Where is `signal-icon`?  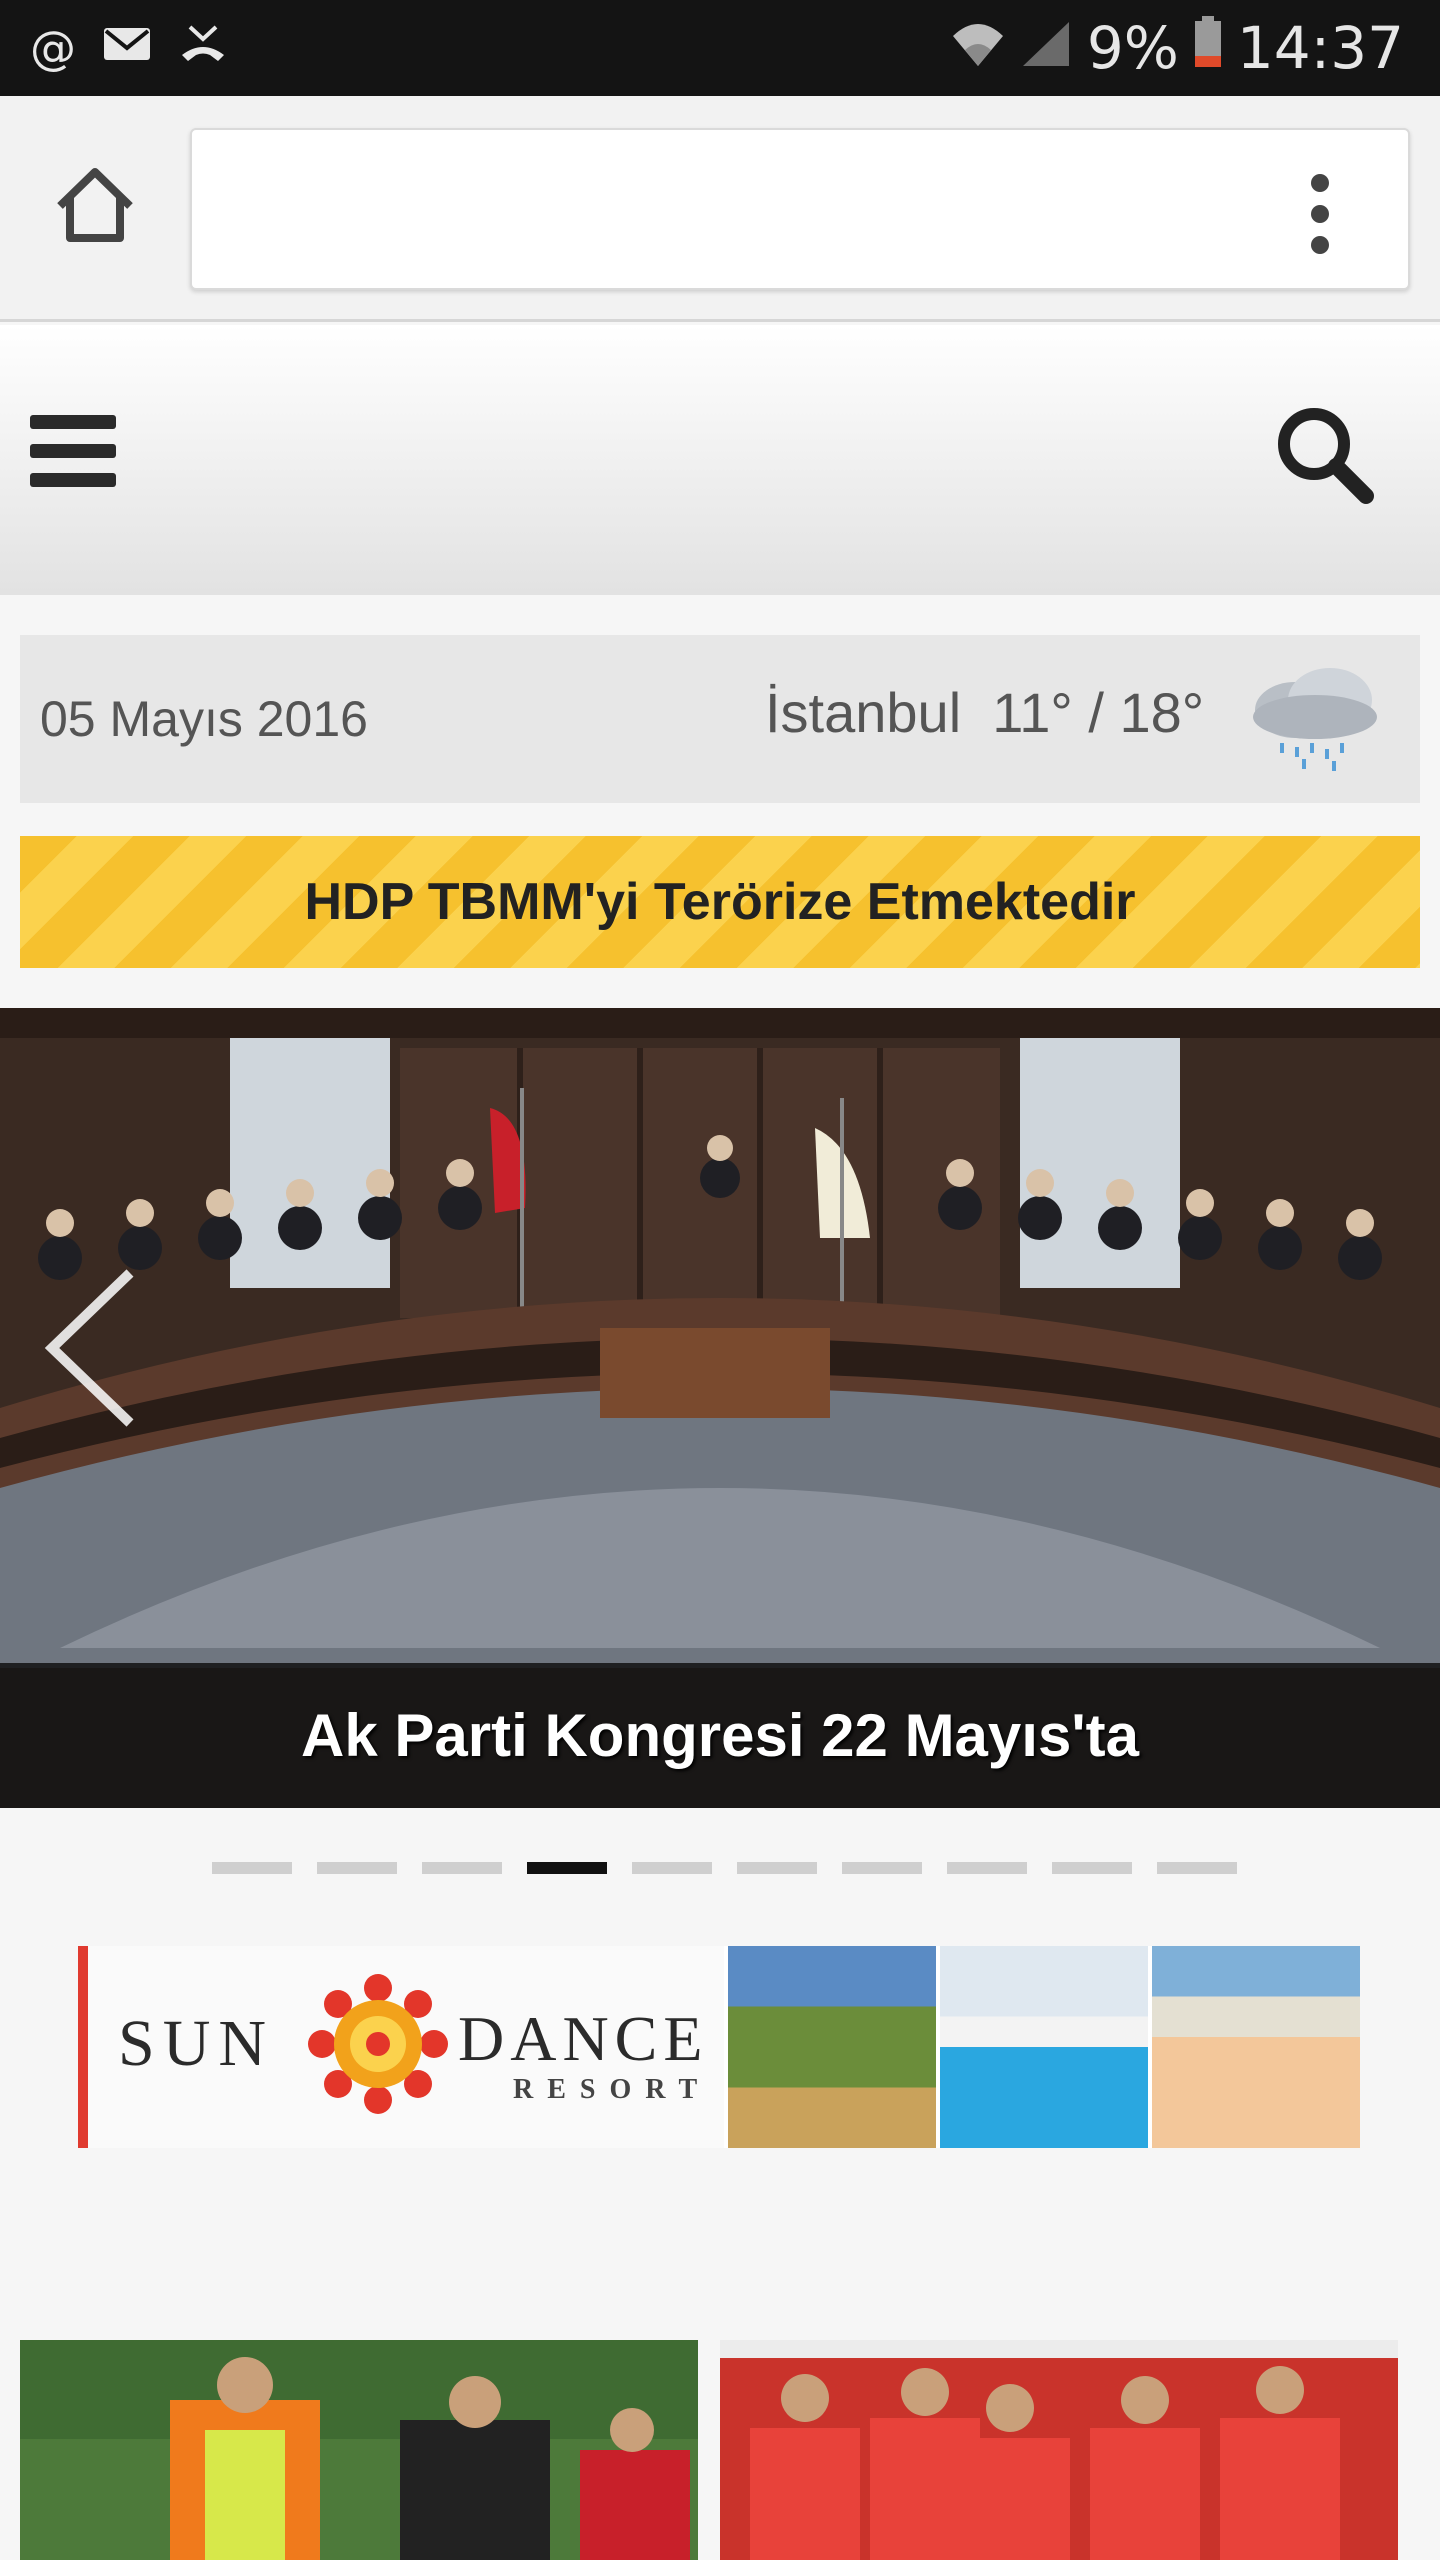 signal-icon is located at coordinates (1046, 48).